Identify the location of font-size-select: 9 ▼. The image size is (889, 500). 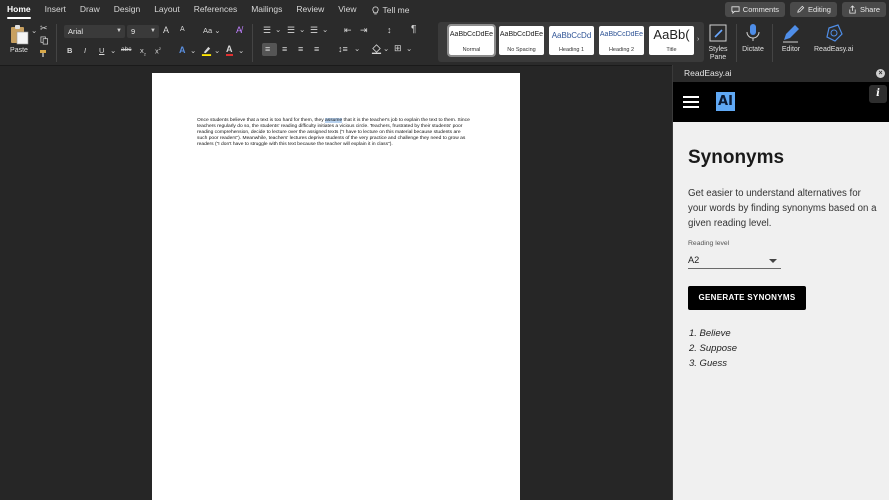
(143, 31).